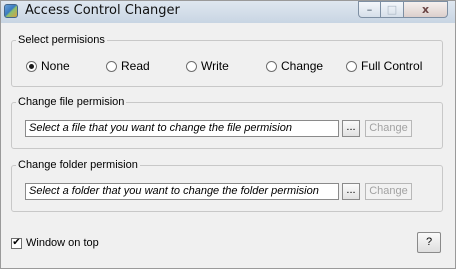 Image resolution: width=456 pixels, height=269 pixels. What do you see at coordinates (429, 242) in the screenshot?
I see `help-button: ?` at bounding box center [429, 242].